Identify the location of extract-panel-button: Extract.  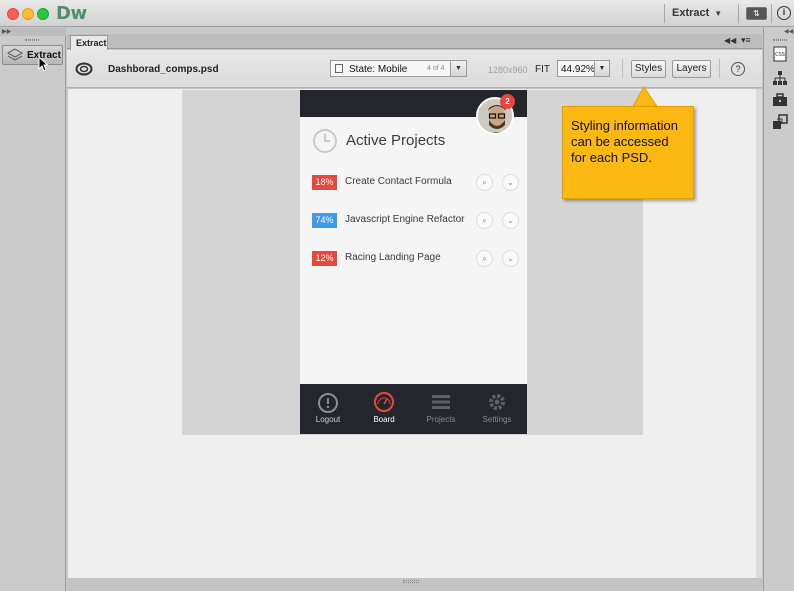
(32, 55).